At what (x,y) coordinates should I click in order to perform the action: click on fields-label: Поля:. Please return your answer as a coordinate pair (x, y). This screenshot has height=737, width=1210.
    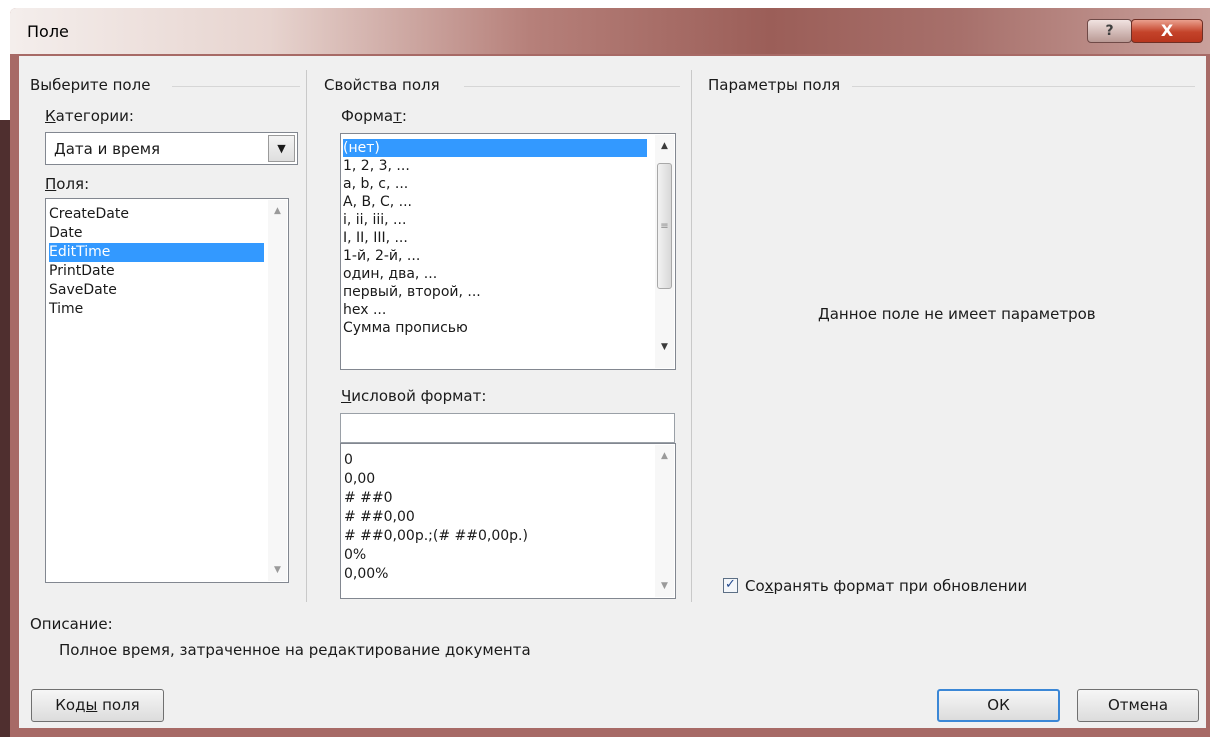
    Looking at the image, I should click on (67, 184).